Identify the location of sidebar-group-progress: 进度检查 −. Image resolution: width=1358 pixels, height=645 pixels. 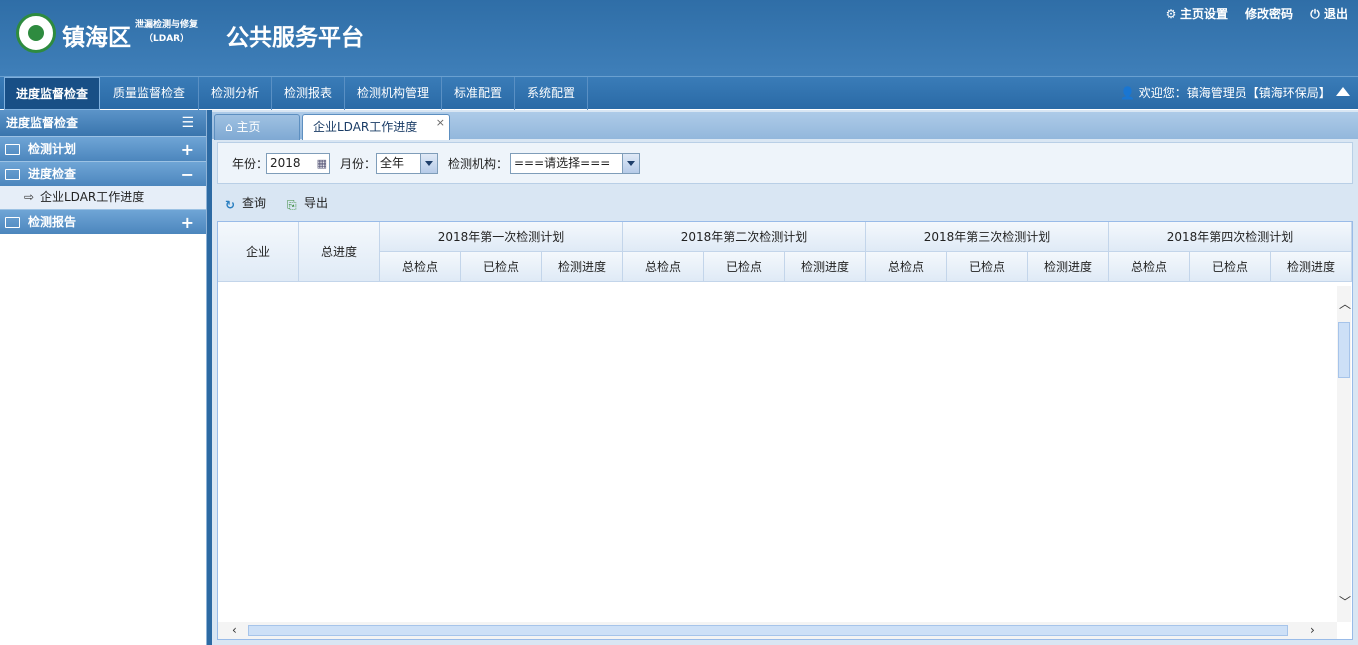
(103, 173).